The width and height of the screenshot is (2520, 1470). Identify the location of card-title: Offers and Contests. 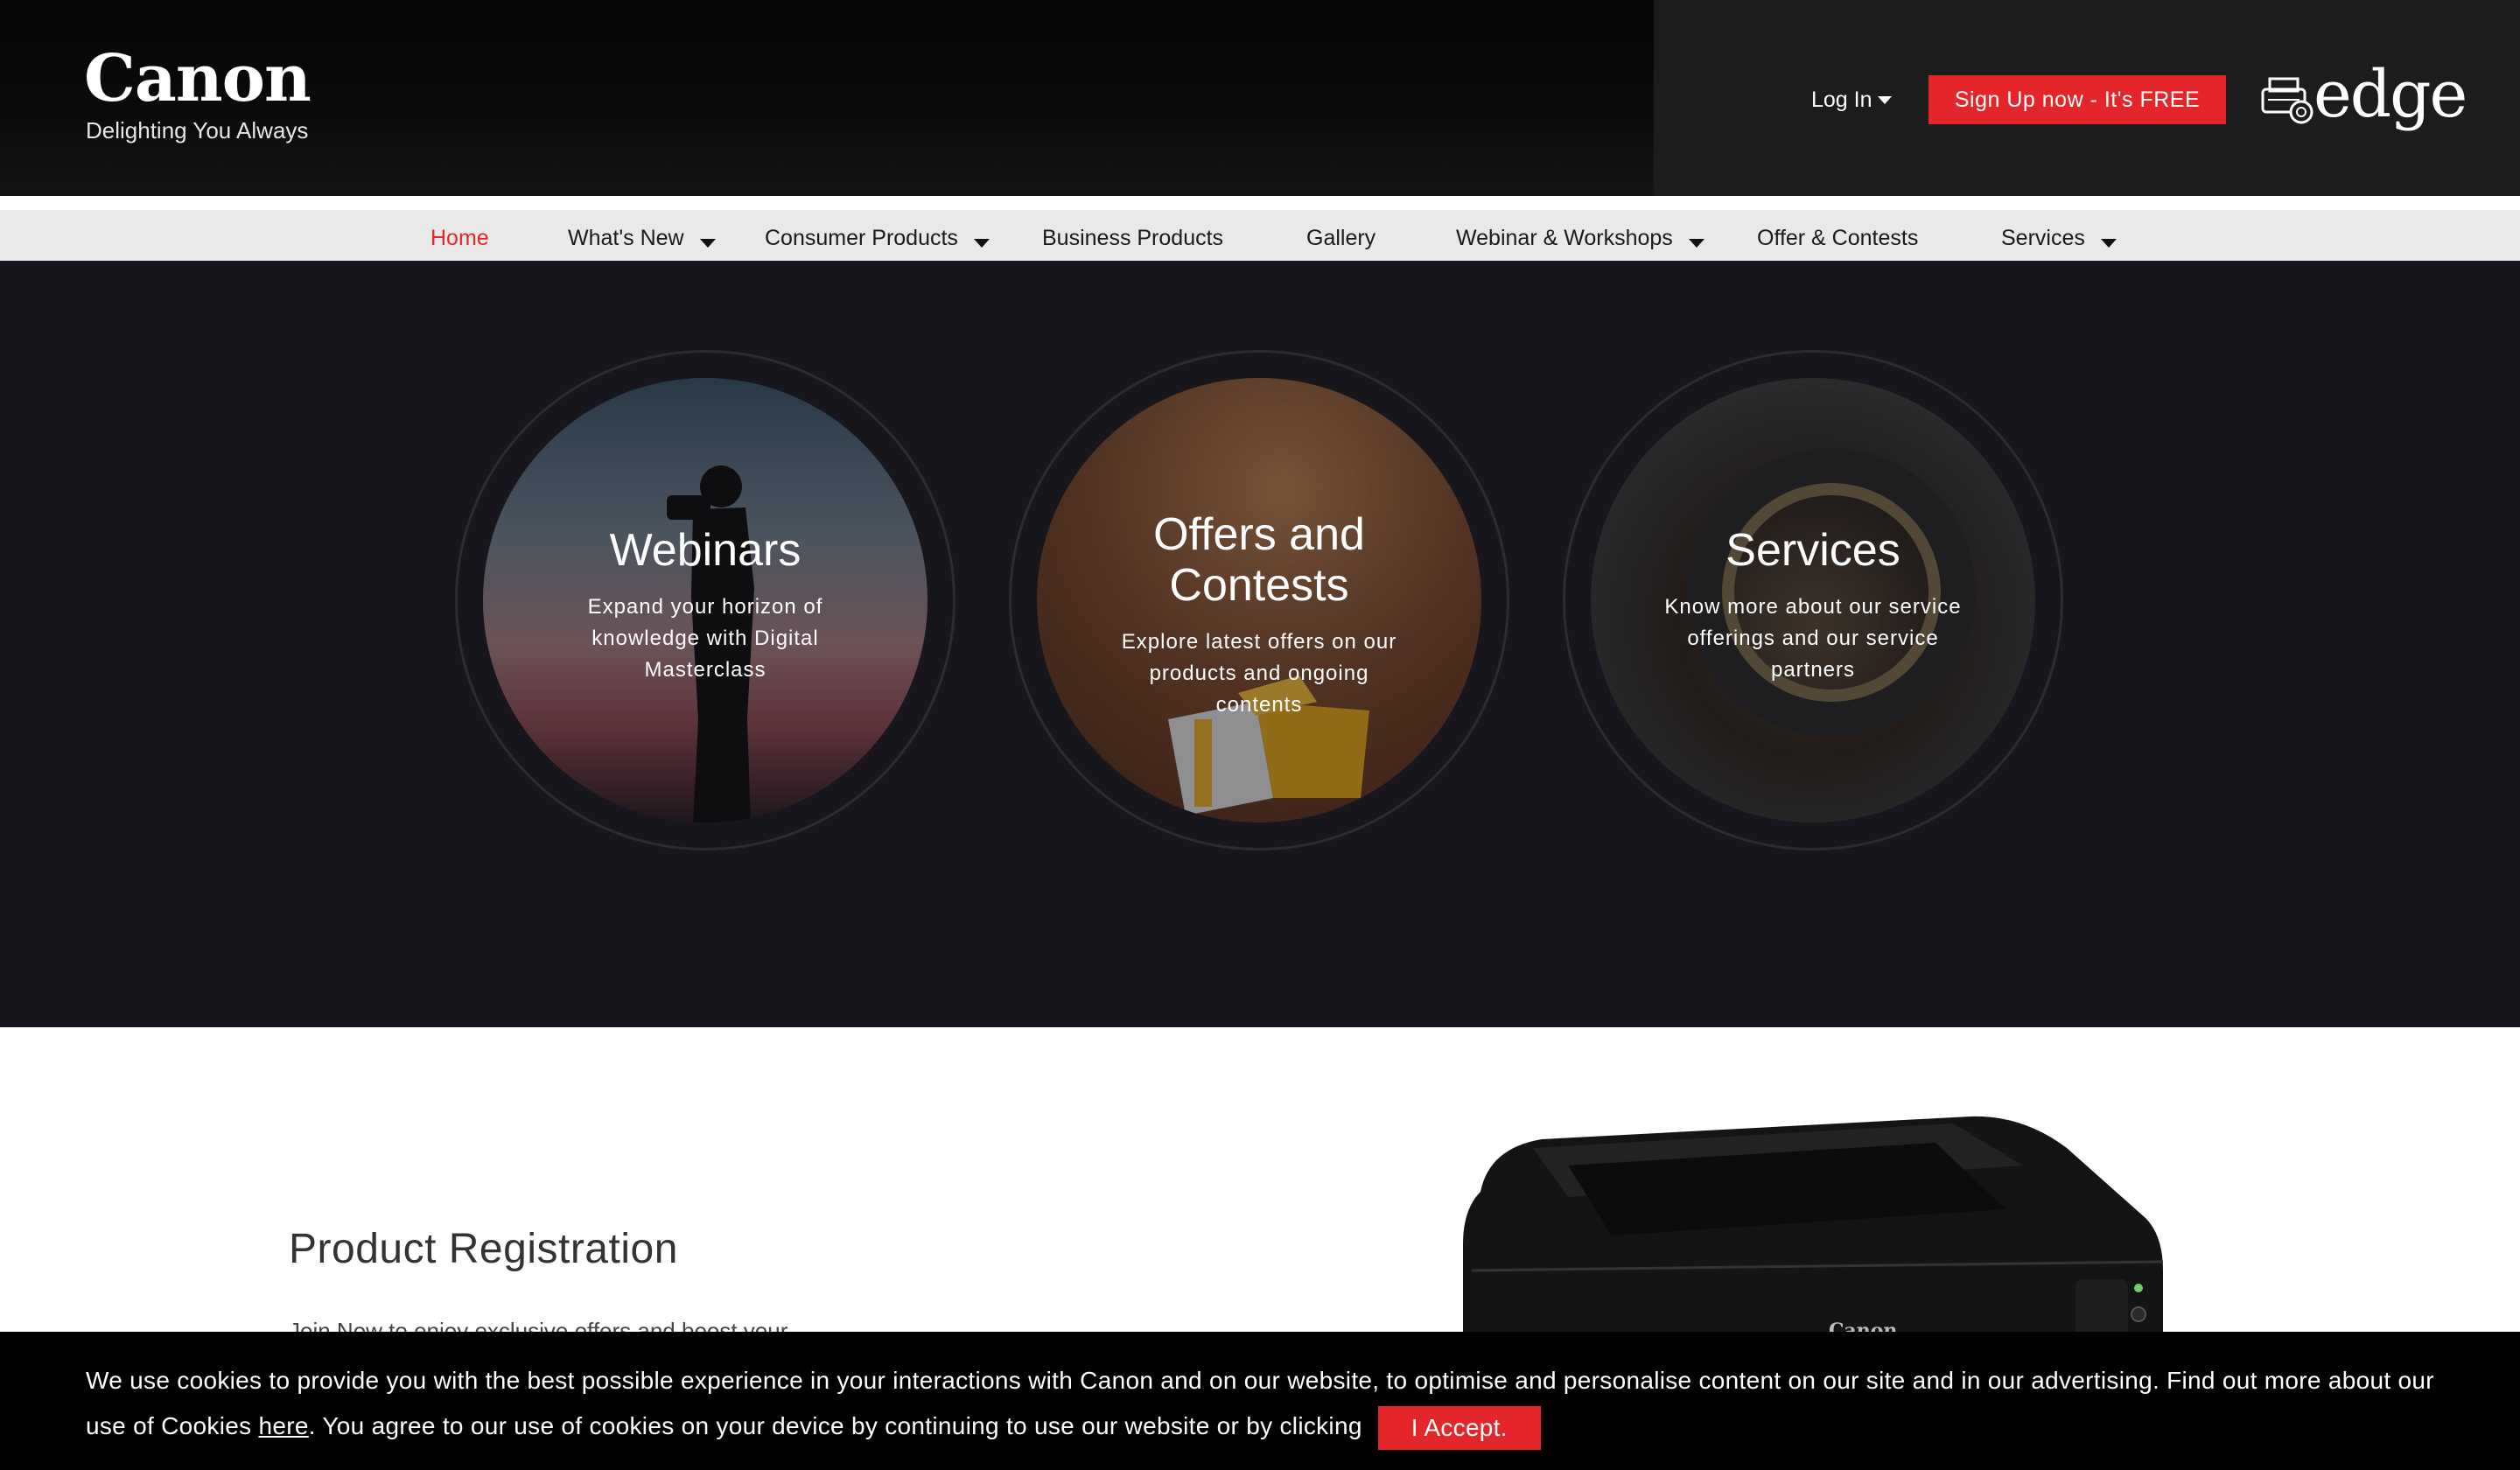
(1259, 560).